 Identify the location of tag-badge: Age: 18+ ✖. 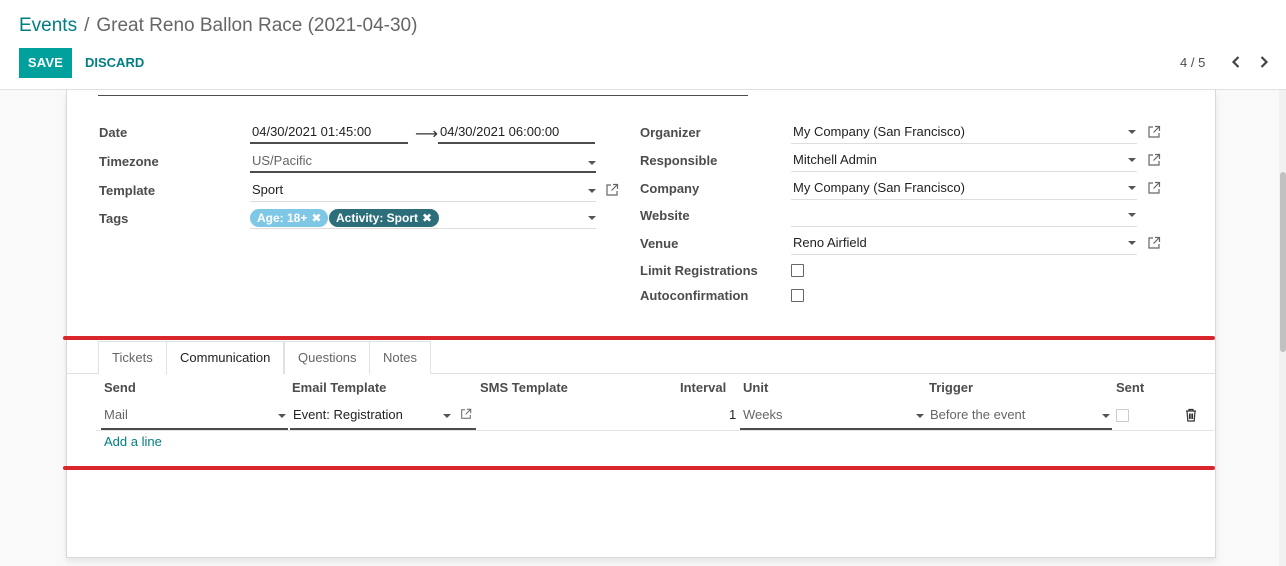
(289, 218).